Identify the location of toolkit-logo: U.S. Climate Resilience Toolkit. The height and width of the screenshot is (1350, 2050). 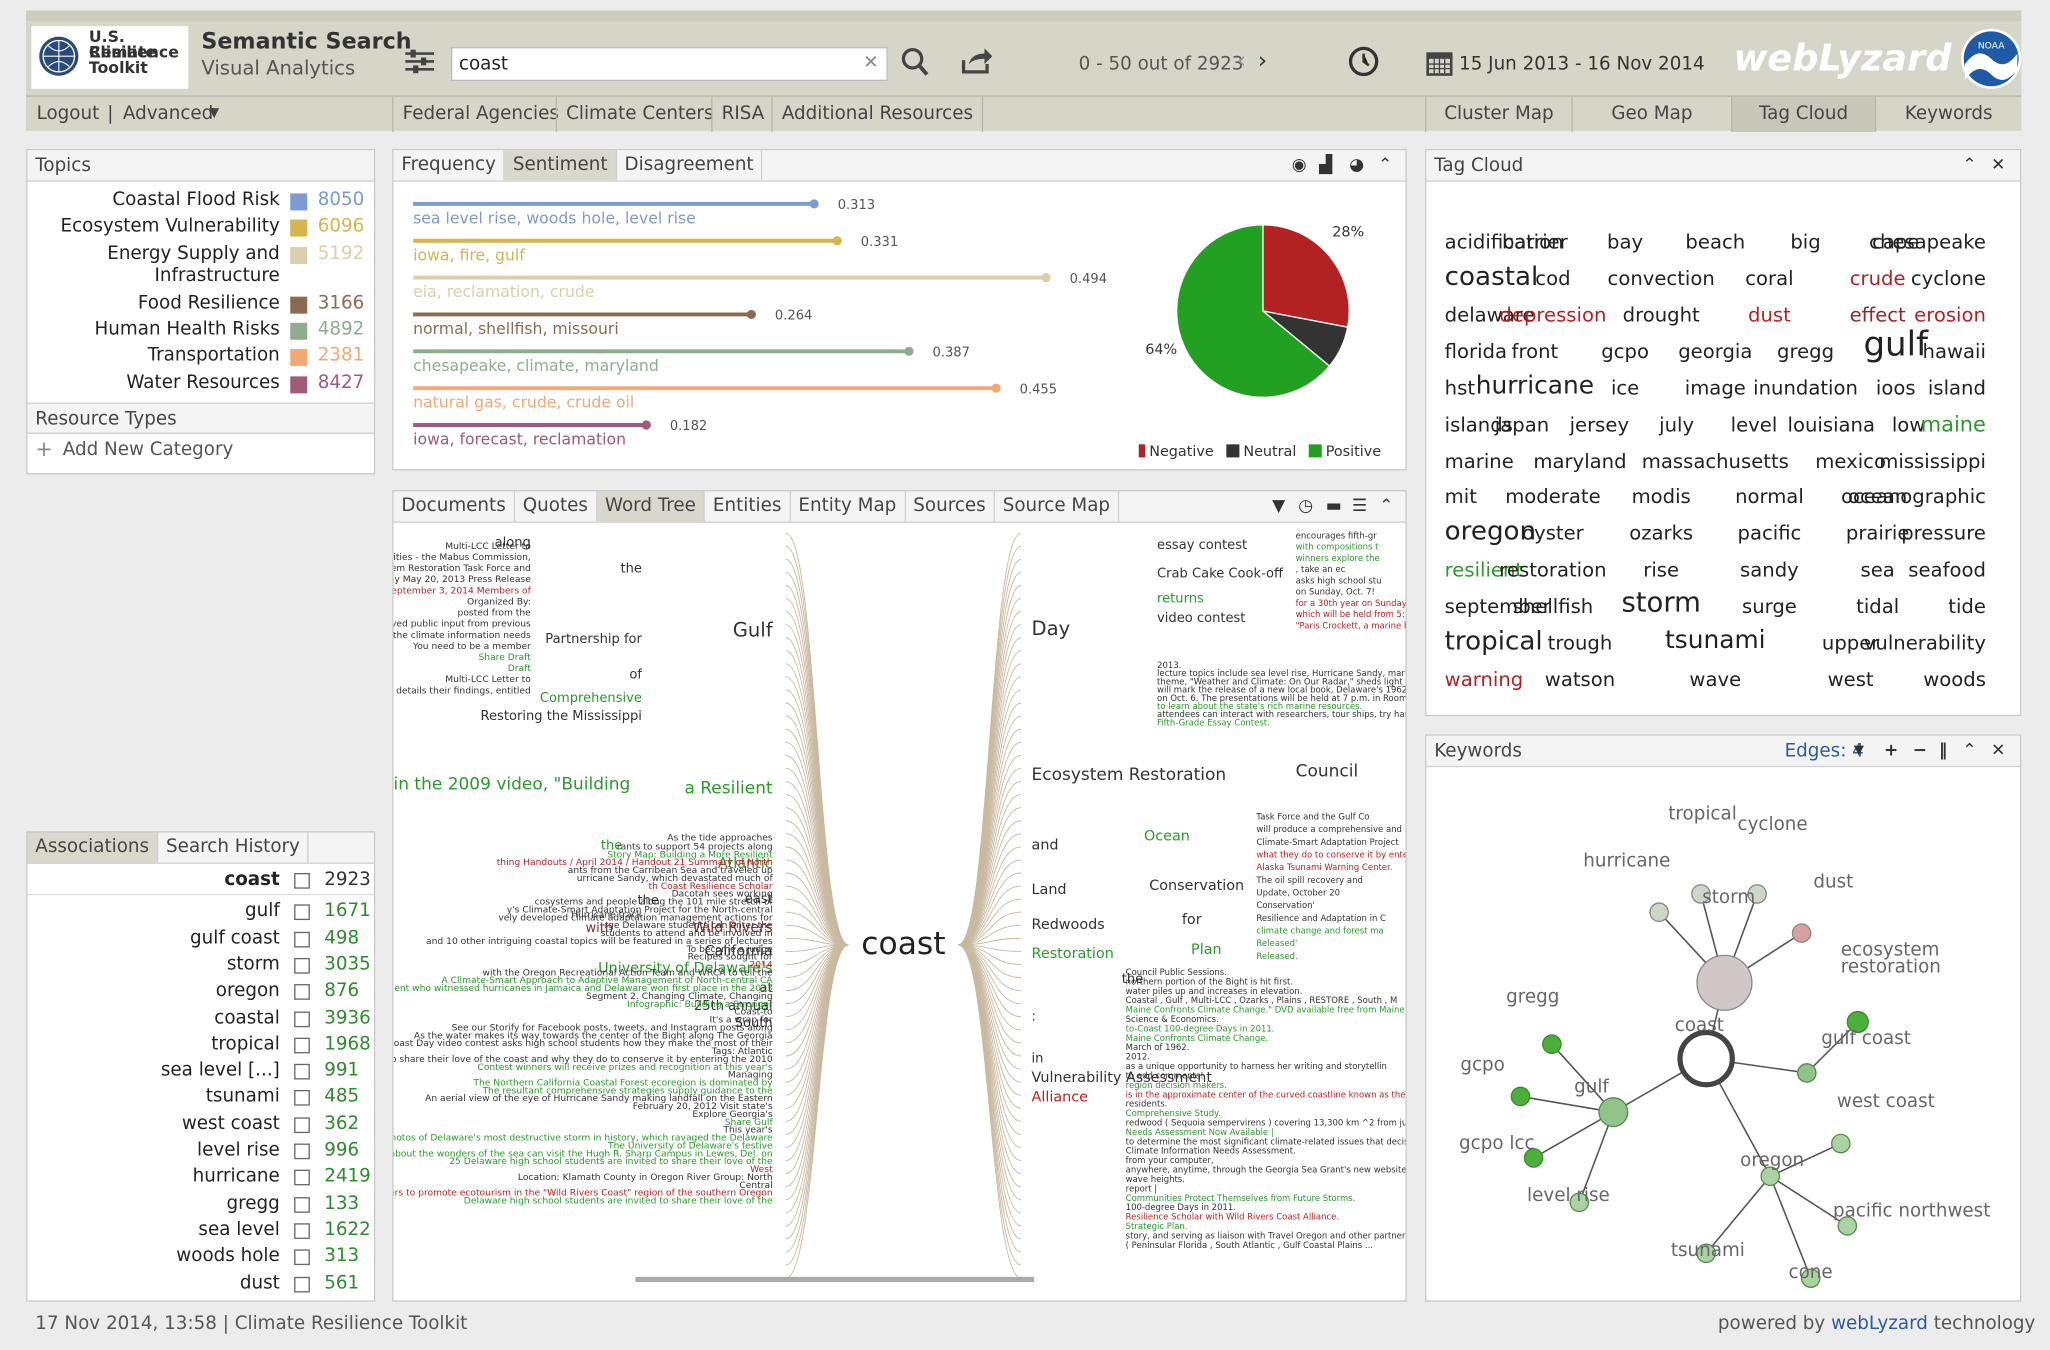
(110, 57).